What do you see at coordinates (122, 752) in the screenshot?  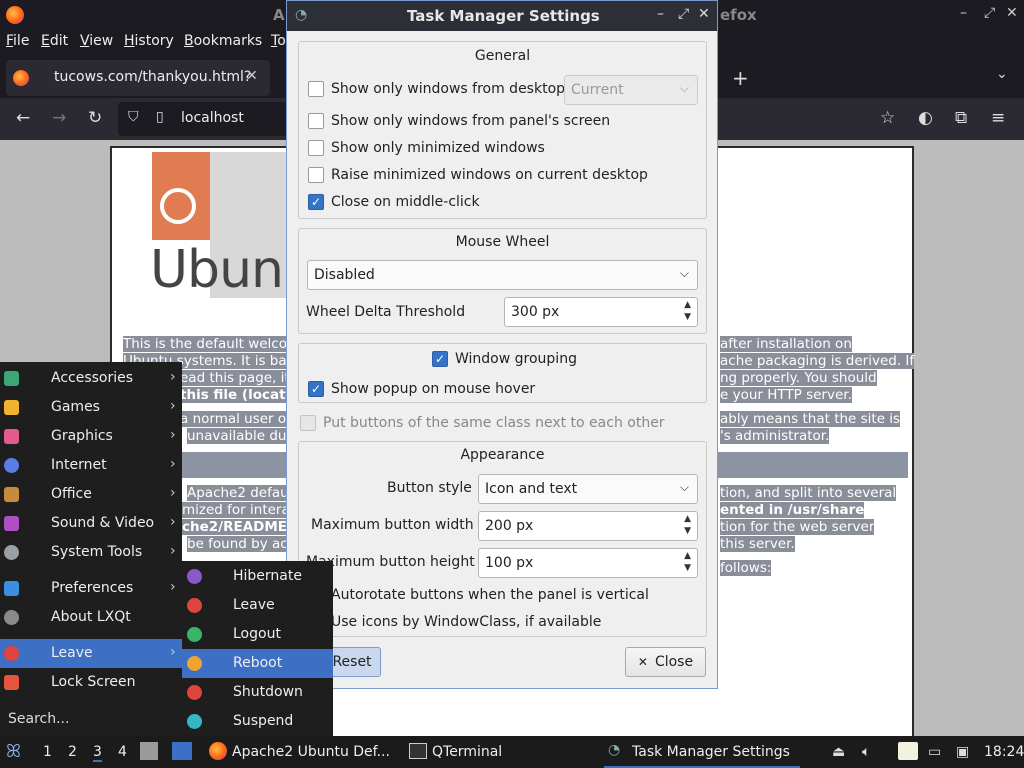 I see `workspace-4: 4` at bounding box center [122, 752].